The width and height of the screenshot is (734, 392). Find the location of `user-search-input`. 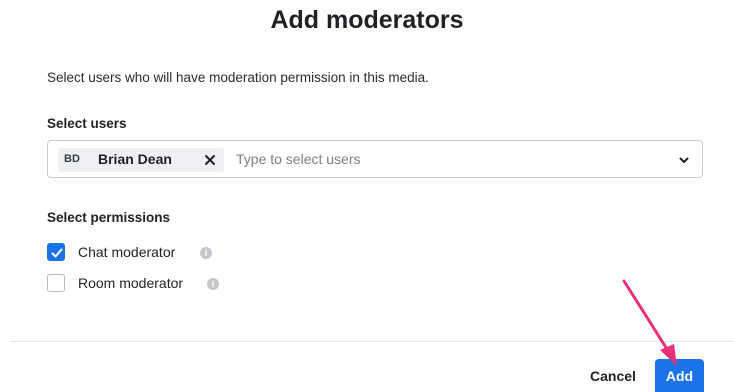

user-search-input is located at coordinates (446, 159).